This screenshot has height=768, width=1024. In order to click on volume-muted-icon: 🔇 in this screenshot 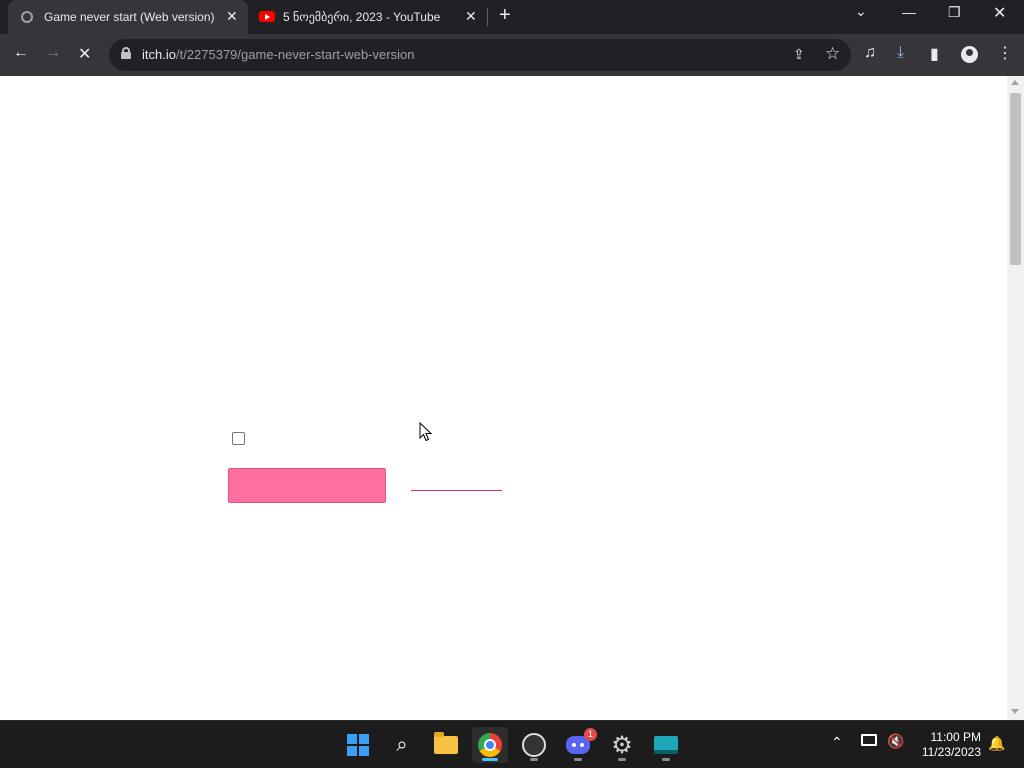, I will do `click(895, 741)`.